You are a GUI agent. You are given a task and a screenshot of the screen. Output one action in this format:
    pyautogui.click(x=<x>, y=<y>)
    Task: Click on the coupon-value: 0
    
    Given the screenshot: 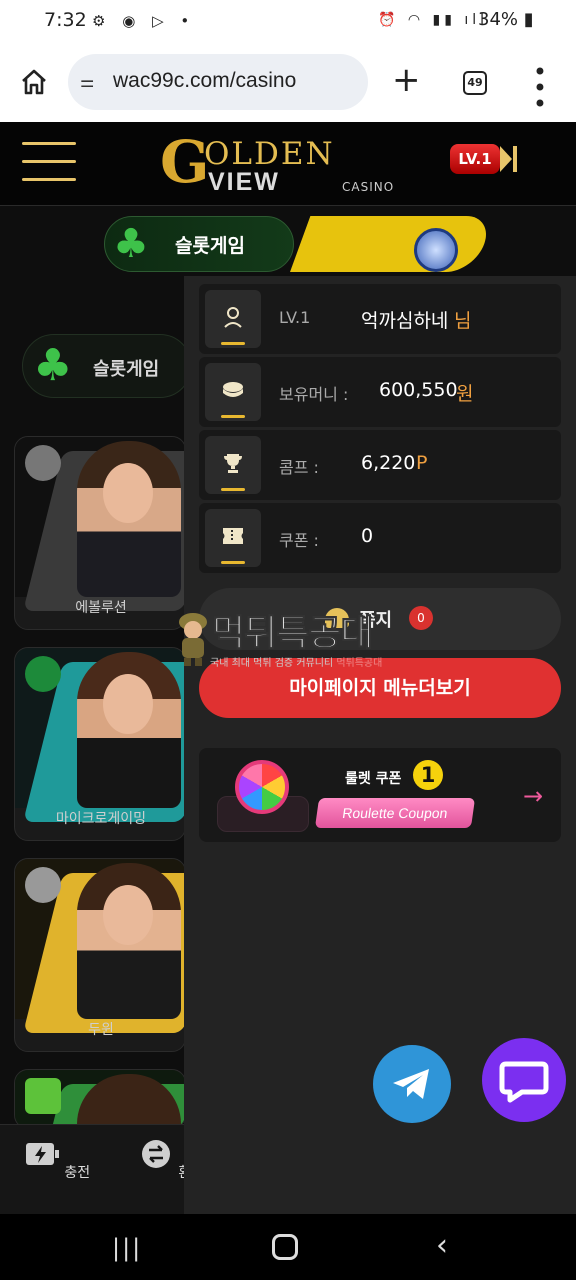 What is the action you would take?
    pyautogui.click(x=367, y=536)
    